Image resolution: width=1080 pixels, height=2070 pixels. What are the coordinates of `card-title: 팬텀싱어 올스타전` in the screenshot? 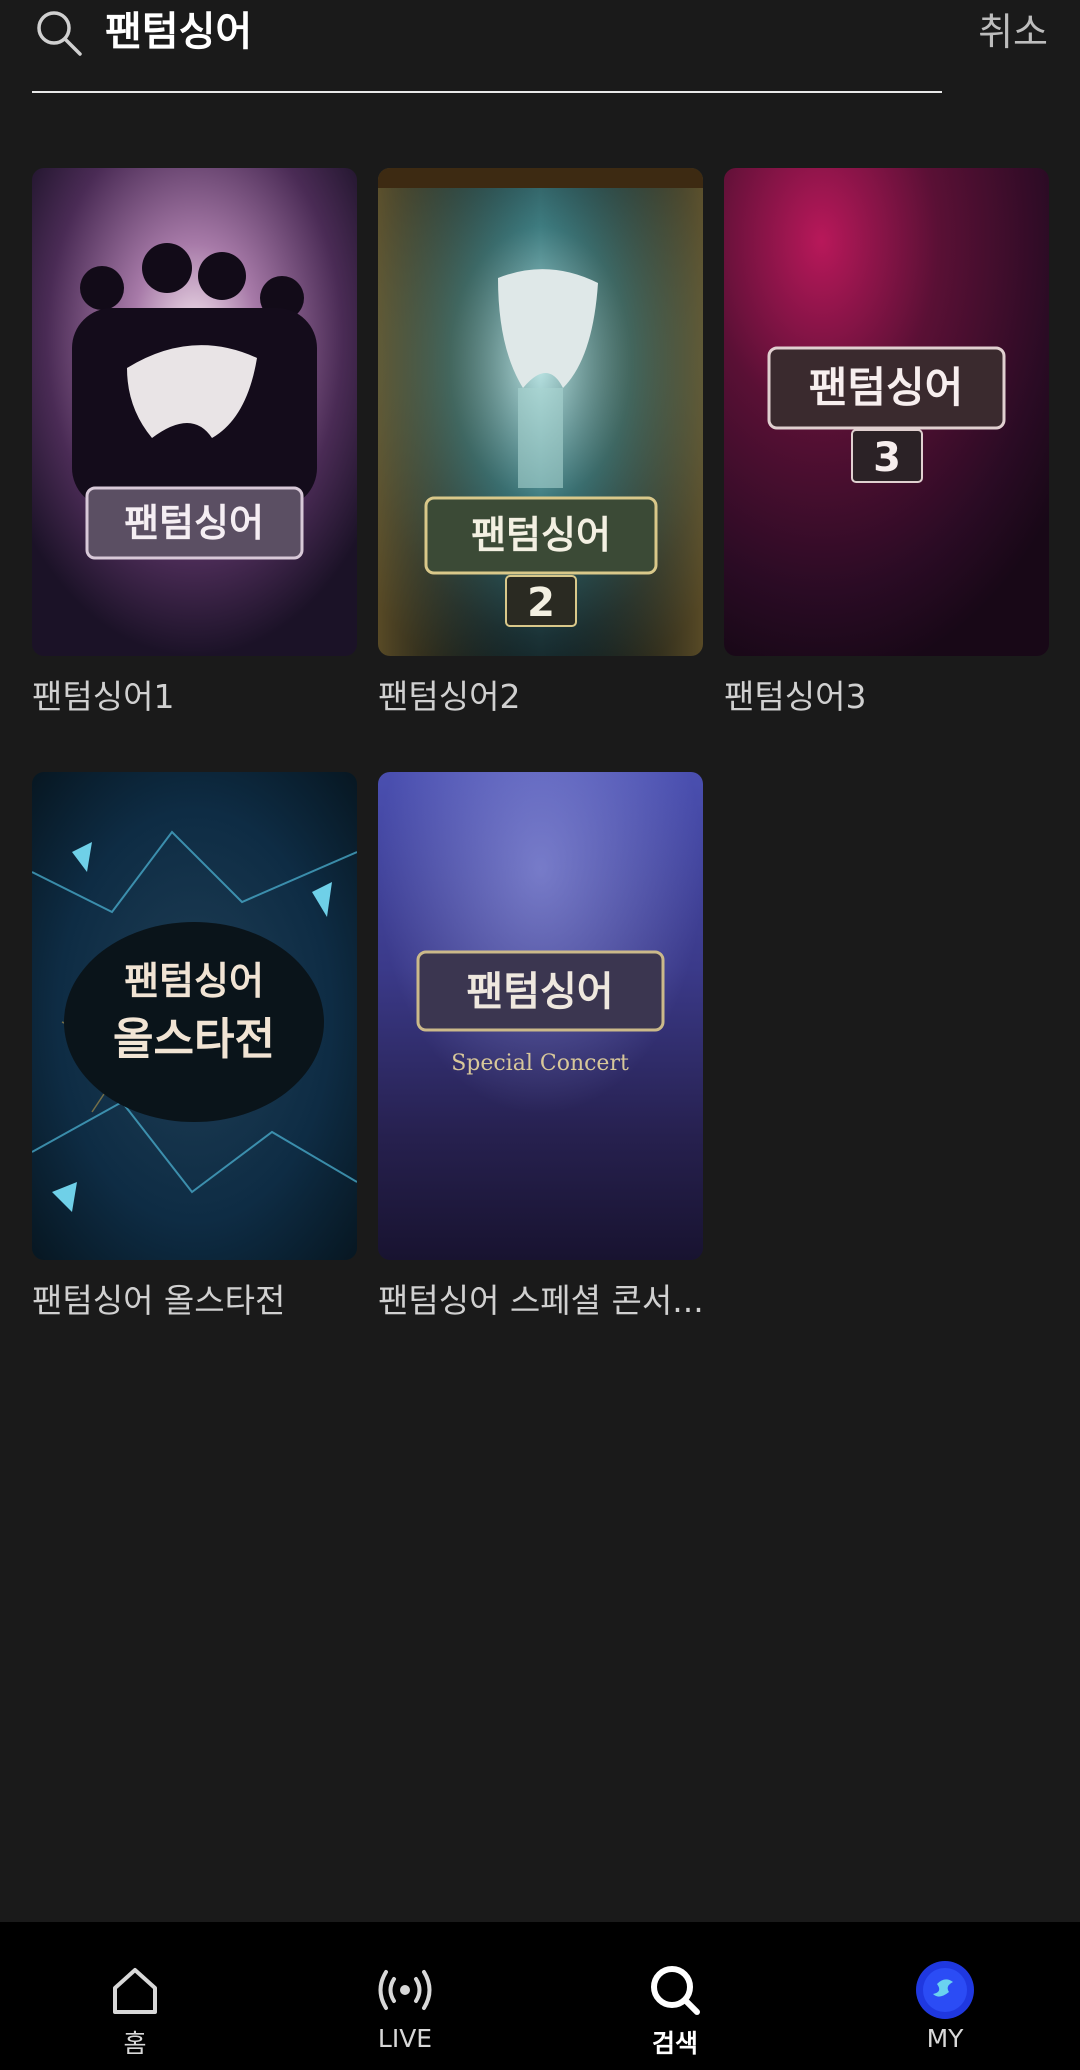 It's located at (159, 1300).